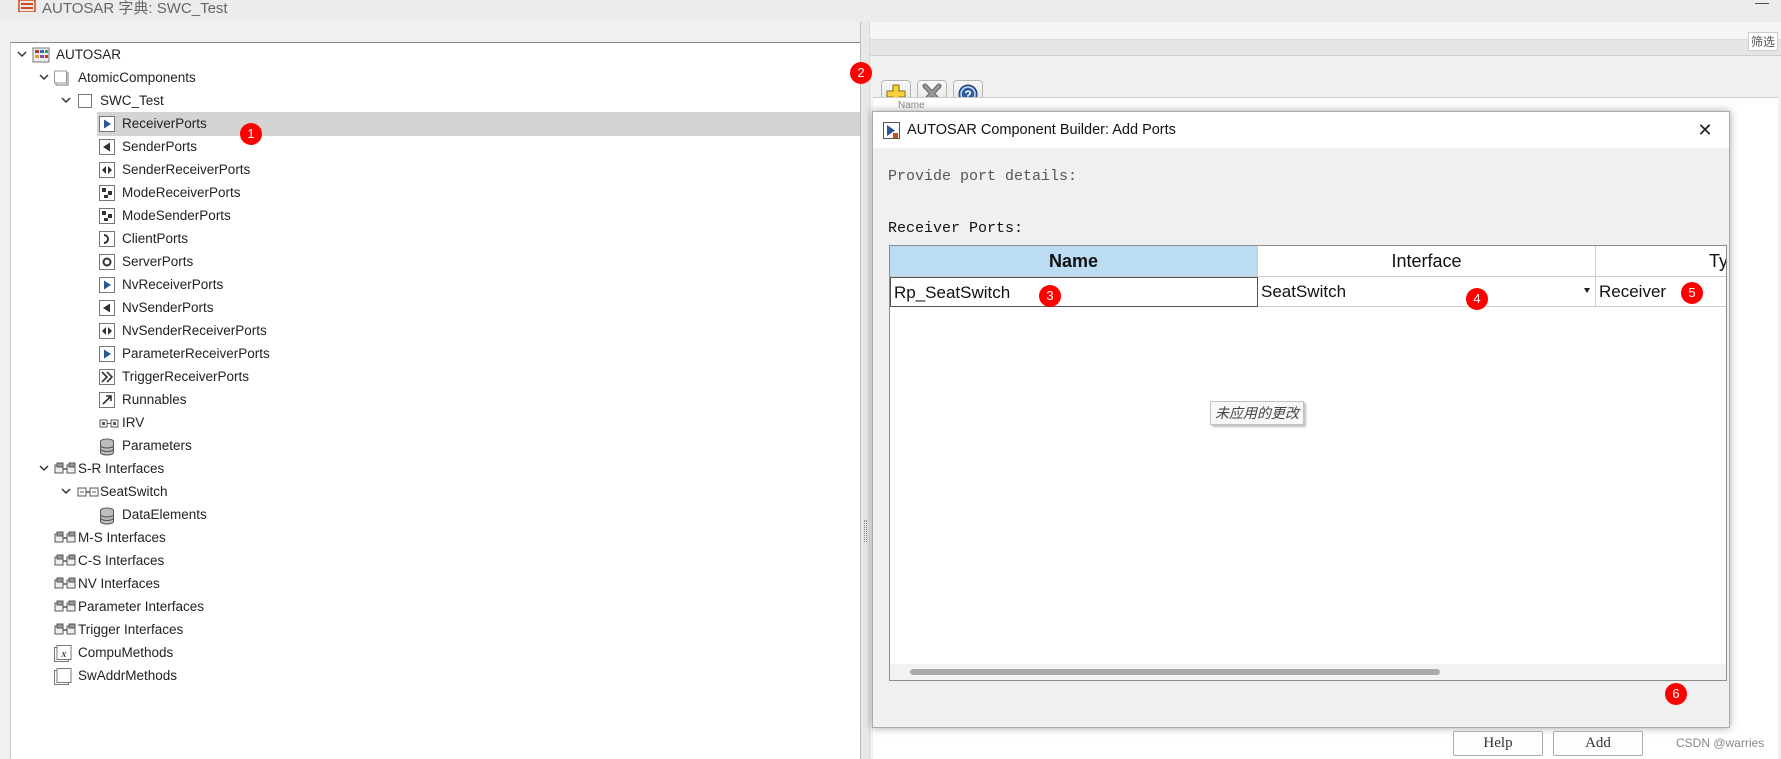  What do you see at coordinates (63, 676) in the screenshot?
I see `addr-method-icon` at bounding box center [63, 676].